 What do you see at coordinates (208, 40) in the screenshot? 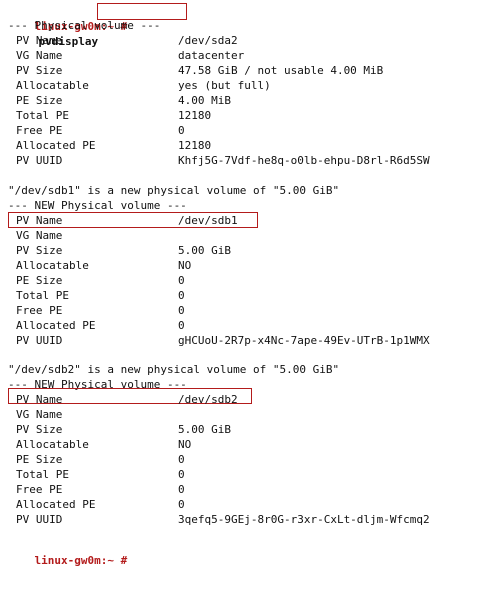
I see `pv1-row-value: /dev/sda2` at bounding box center [208, 40].